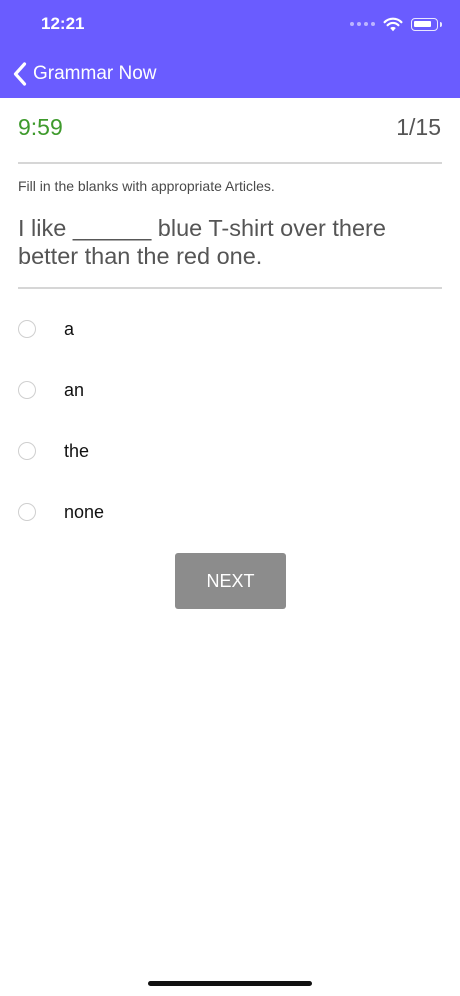  I want to click on battery-icon, so click(426, 24).